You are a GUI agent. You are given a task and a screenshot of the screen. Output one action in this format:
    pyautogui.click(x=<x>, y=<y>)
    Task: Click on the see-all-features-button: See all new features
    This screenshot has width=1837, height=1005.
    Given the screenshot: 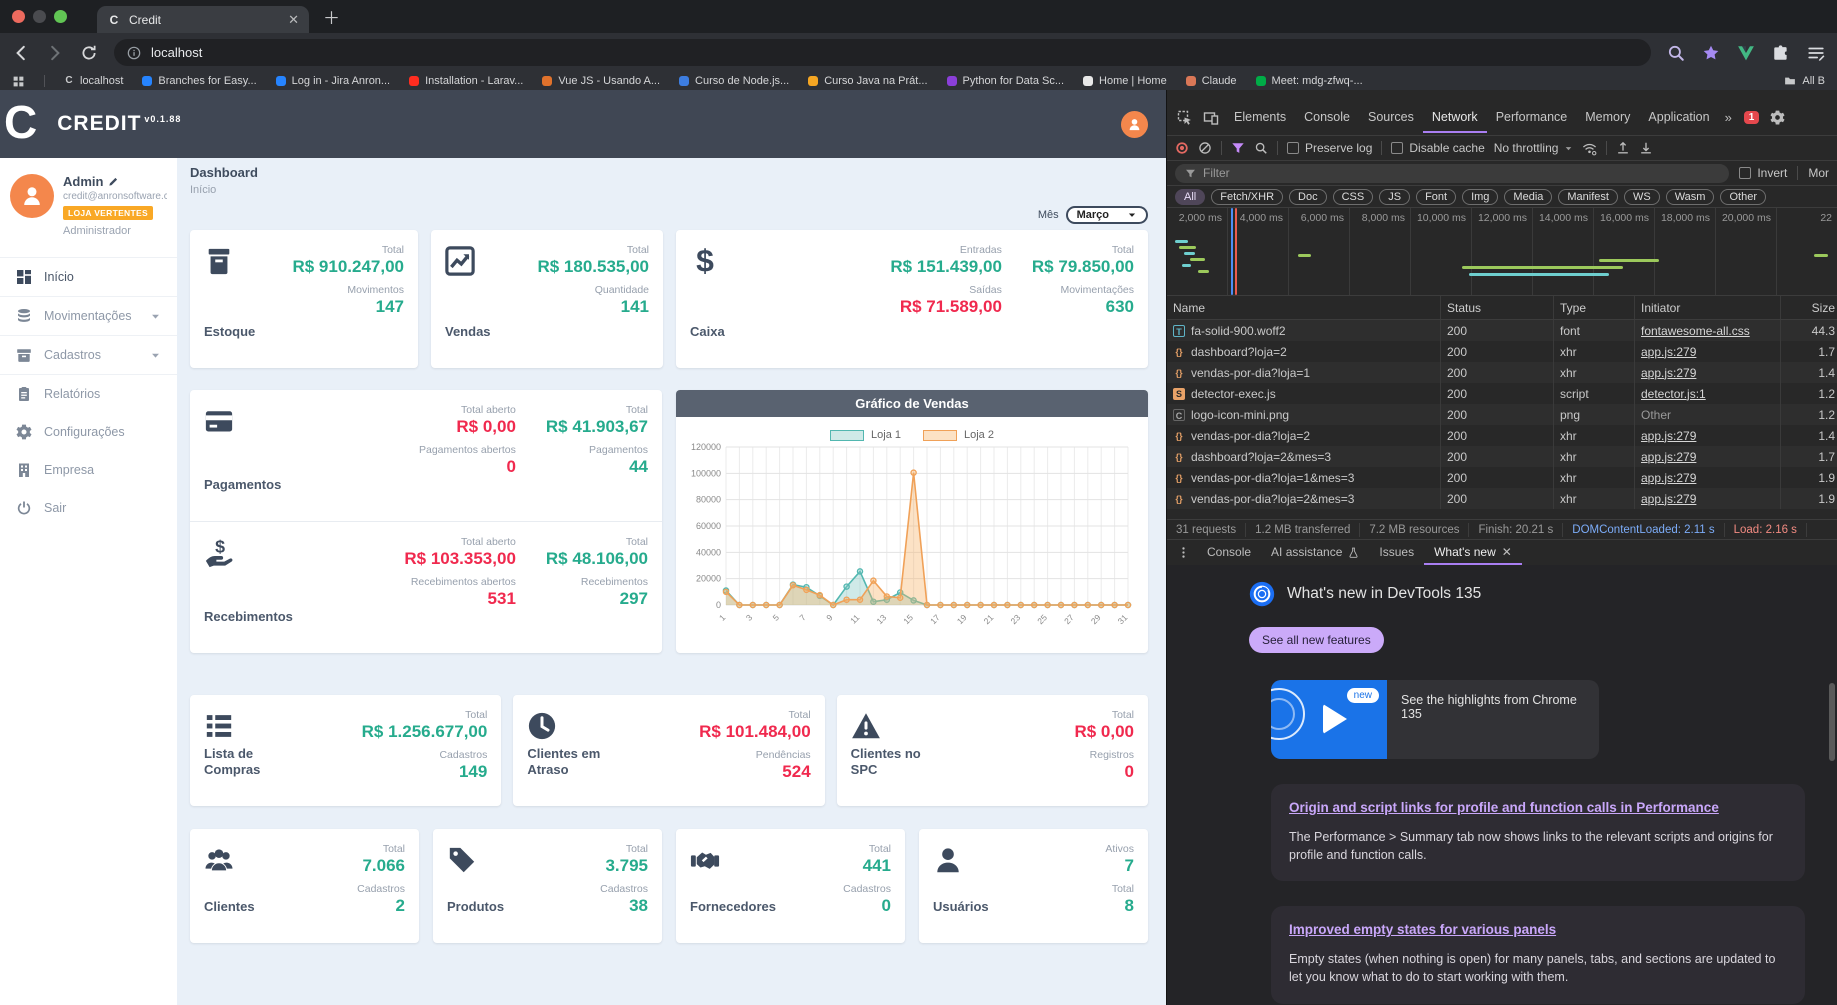 What is the action you would take?
    pyautogui.click(x=1316, y=640)
    